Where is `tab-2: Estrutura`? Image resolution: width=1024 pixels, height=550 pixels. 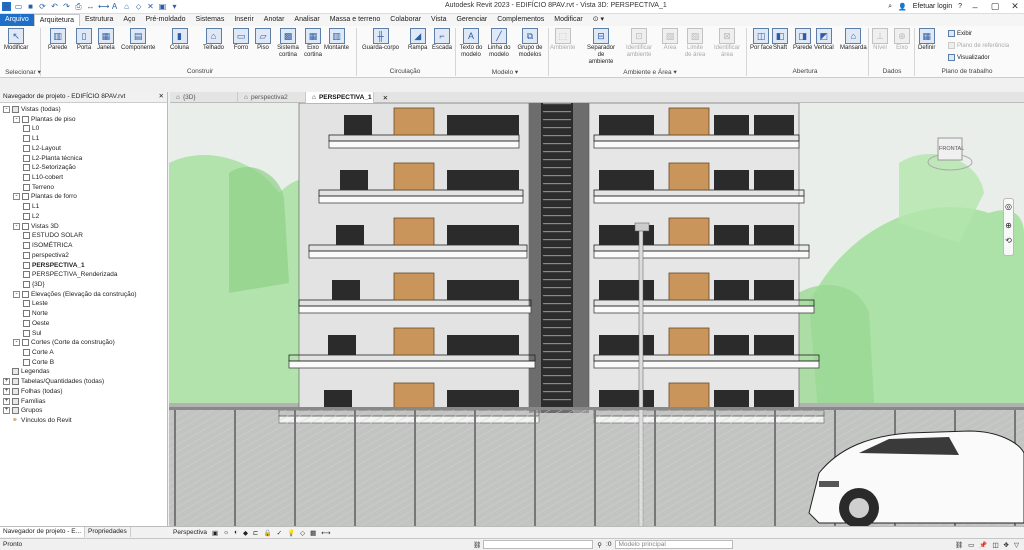
tab-2: Estrutura is located at coordinates (99, 20).